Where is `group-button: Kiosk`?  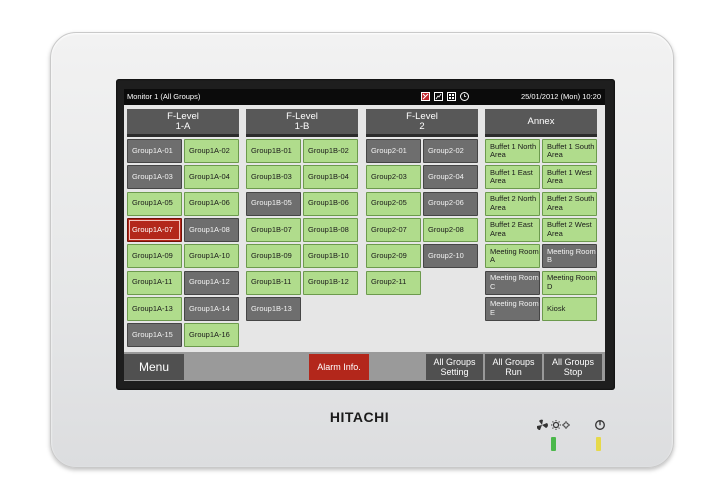
group-button: Kiosk is located at coordinates (569, 308).